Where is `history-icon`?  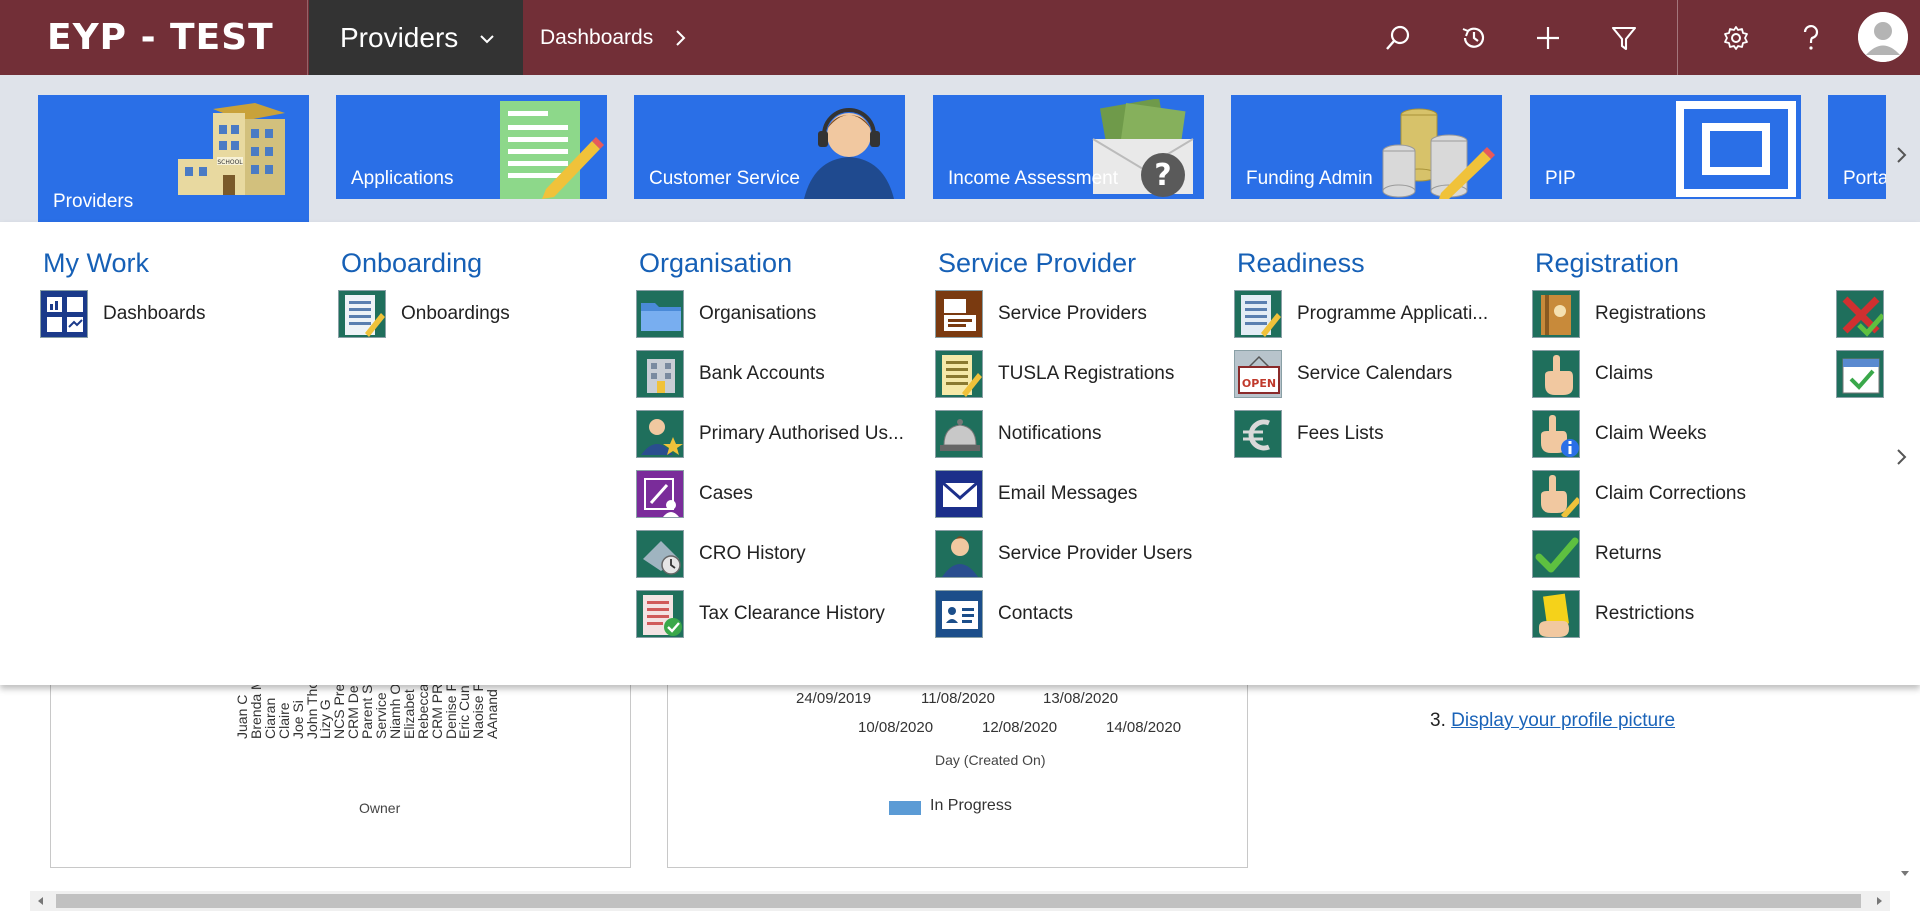
history-icon is located at coordinates (1474, 38).